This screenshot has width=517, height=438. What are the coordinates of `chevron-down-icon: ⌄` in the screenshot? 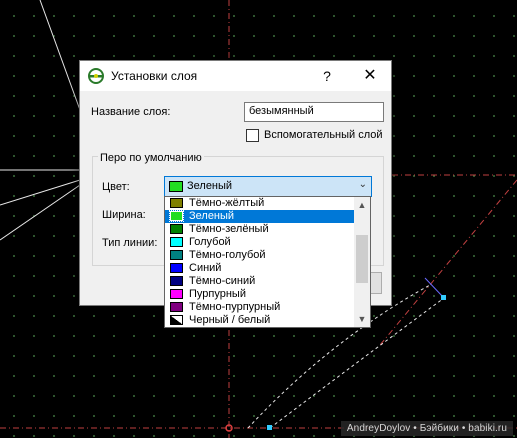 It's located at (363, 184).